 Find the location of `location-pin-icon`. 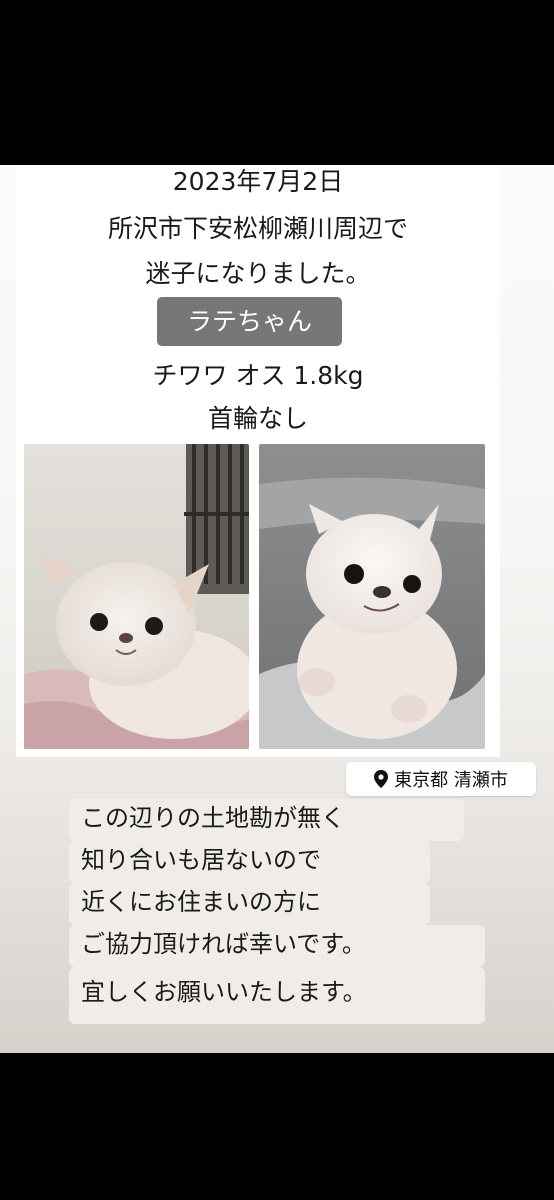

location-pin-icon is located at coordinates (381, 779).